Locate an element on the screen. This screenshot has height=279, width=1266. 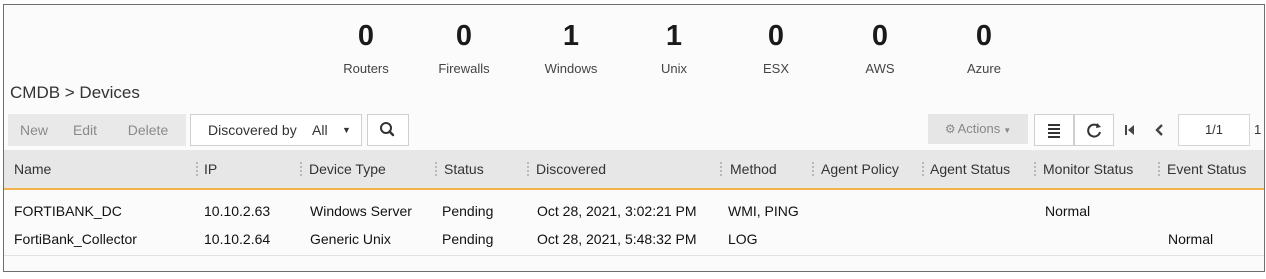
previous-page-icon is located at coordinates (1159, 130).